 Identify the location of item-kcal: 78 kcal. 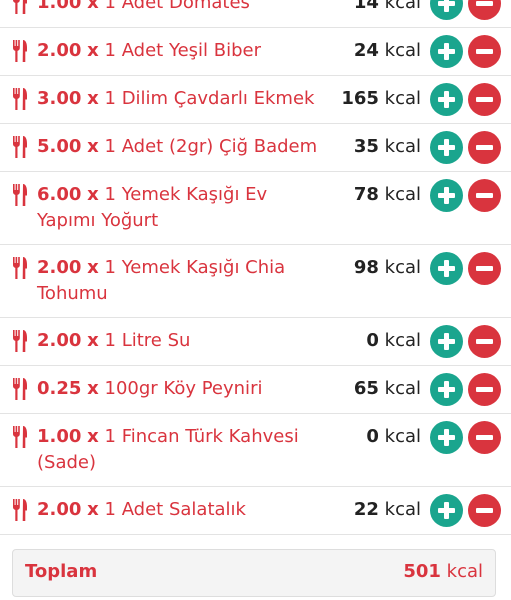
(387, 195).